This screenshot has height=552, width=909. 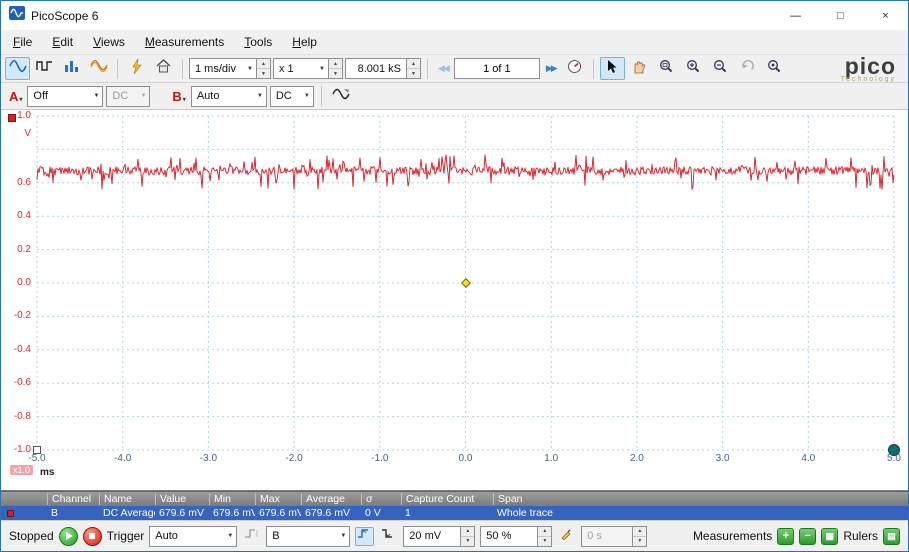 I want to click on zoom-out-button, so click(x=720, y=68).